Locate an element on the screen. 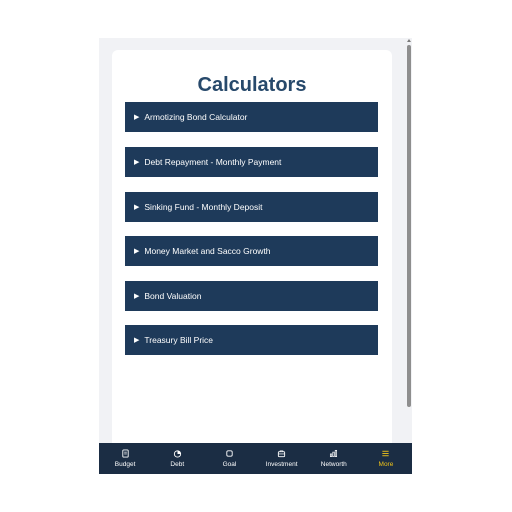 Image resolution: width=512 pixels, height=512 pixels. nav-label: Budget is located at coordinates (125, 464).